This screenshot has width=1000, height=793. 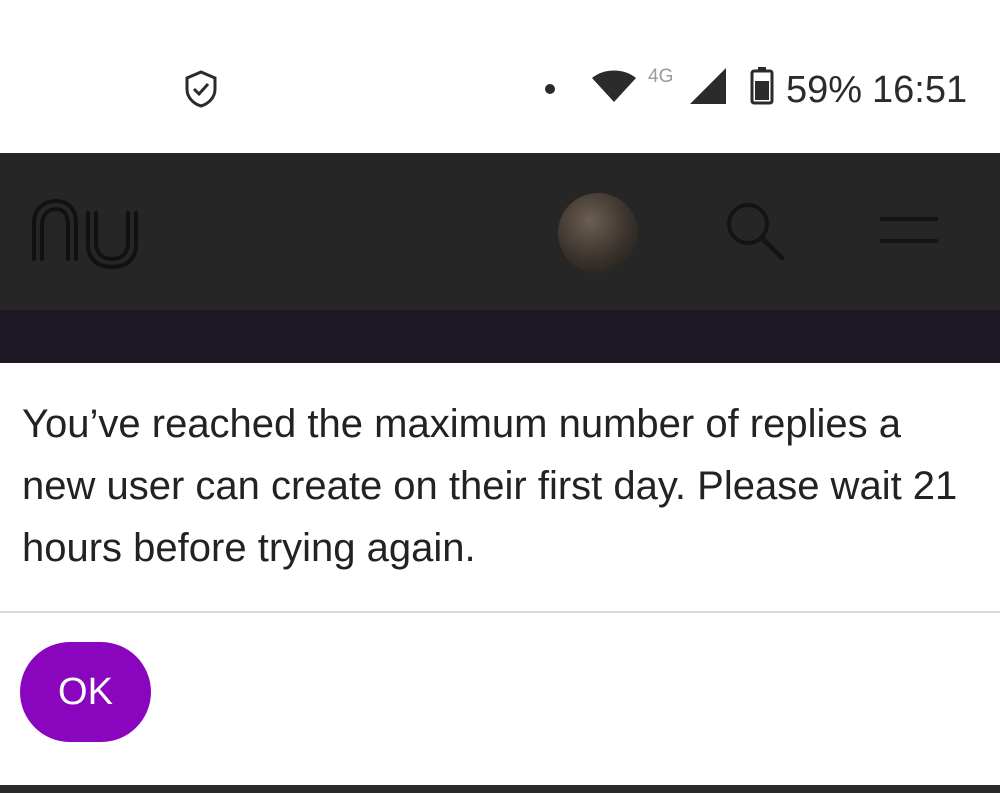 I want to click on dialog-divider, so click(x=500, y=612).